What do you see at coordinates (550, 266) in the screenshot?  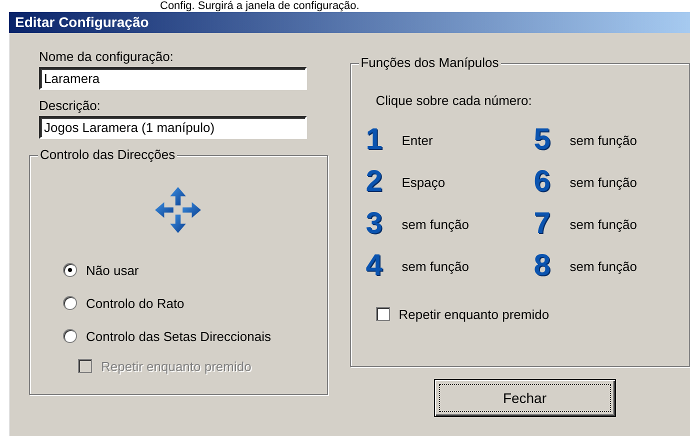 I see `number-button: 8` at bounding box center [550, 266].